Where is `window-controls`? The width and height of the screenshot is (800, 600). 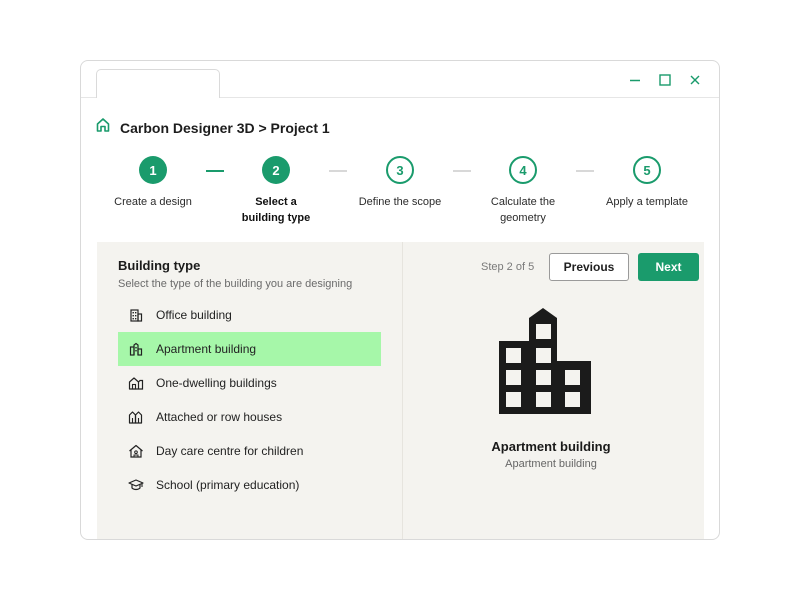
window-controls is located at coordinates (665, 80).